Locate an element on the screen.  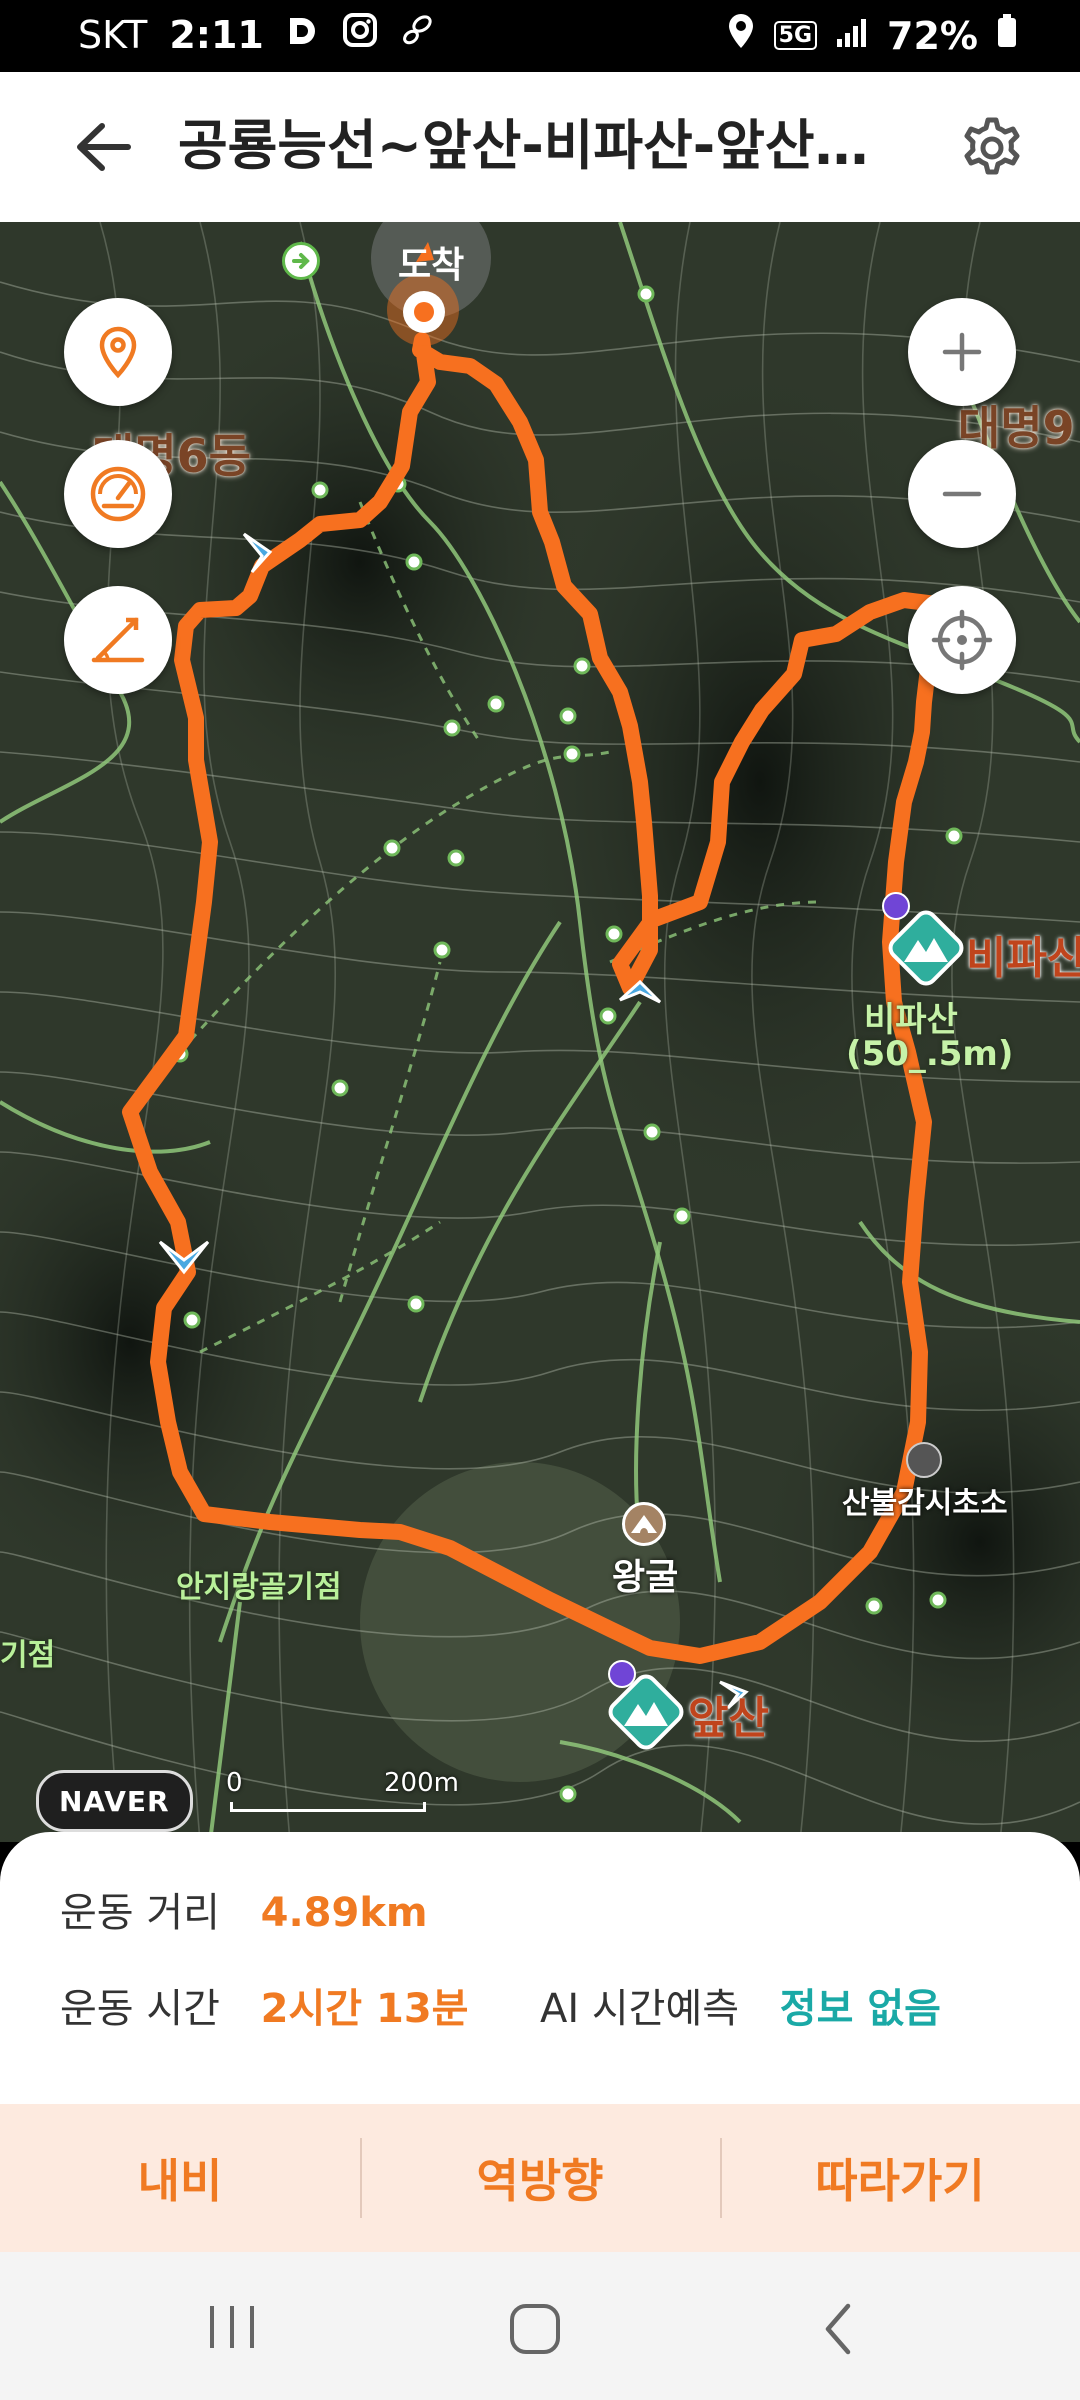
action-bar: 내비 역방향 따라가기 is located at coordinates (540, 2178).